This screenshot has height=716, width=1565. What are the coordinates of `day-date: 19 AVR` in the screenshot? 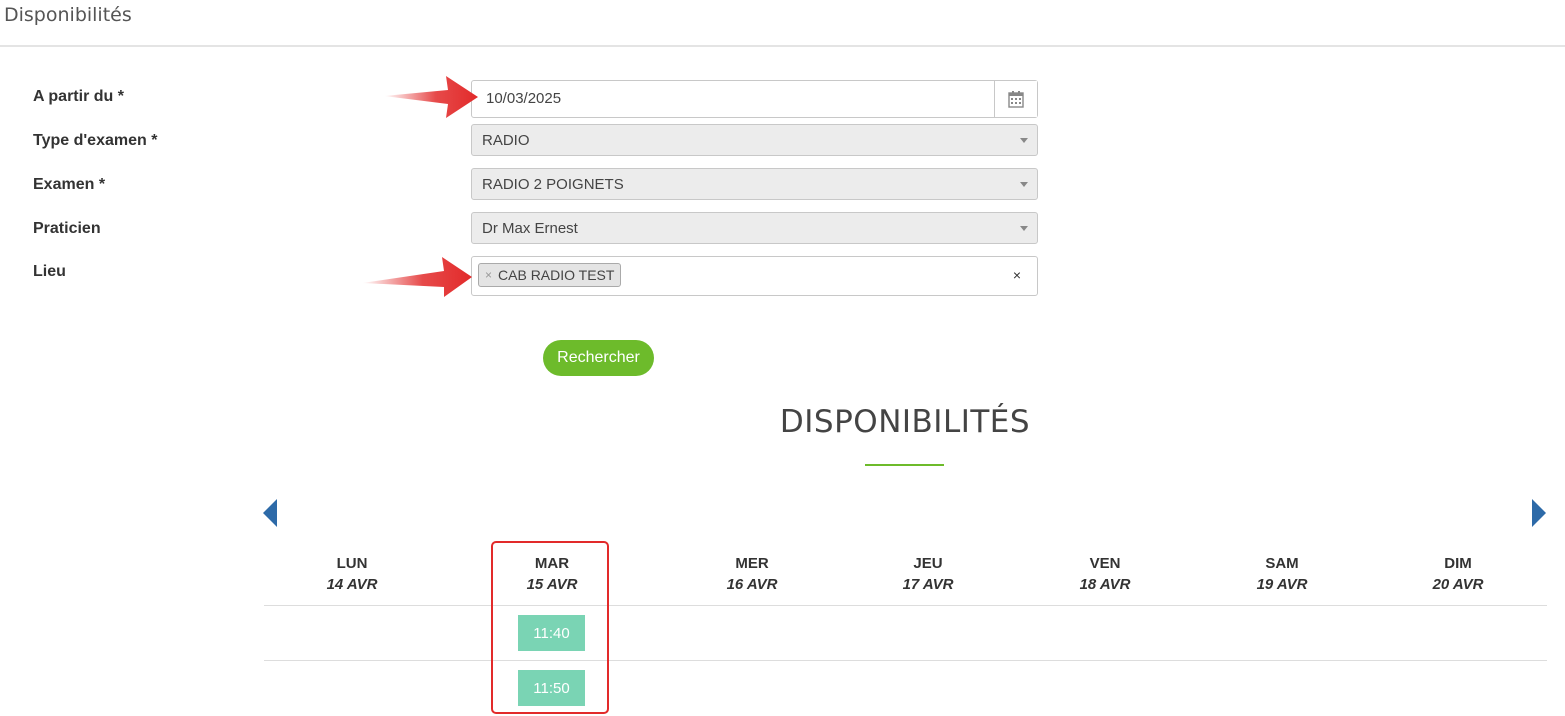 It's located at (1282, 584).